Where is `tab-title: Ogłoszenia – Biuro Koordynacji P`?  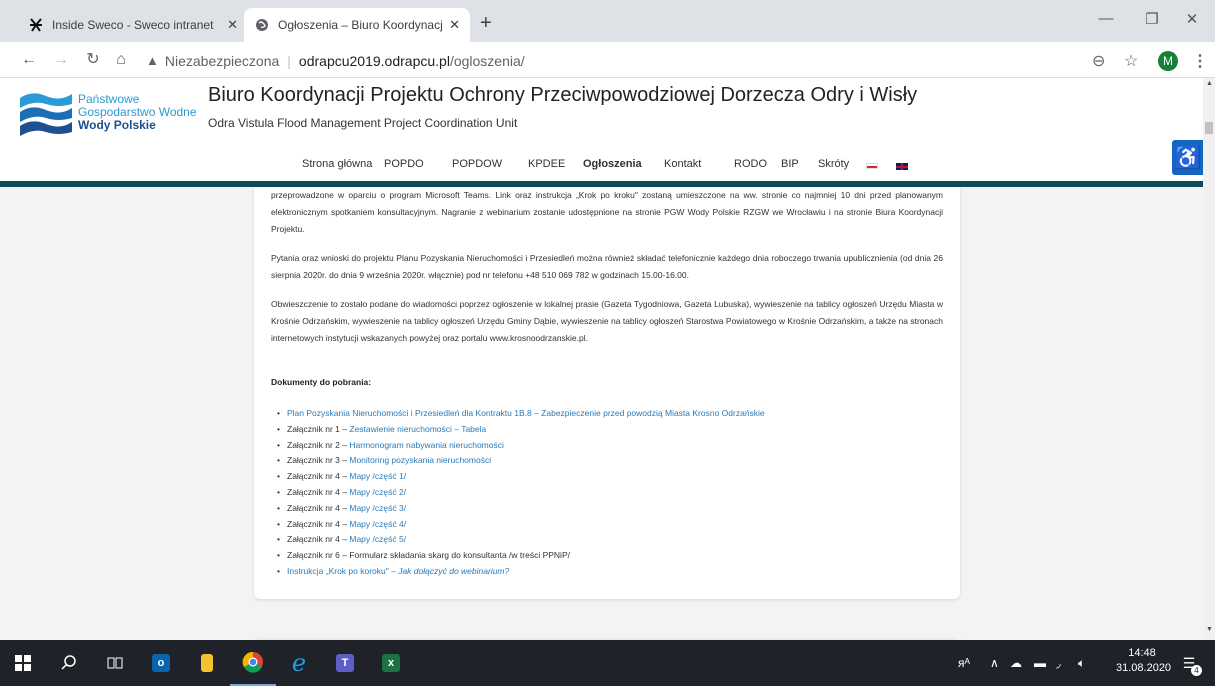
tab-title: Ogłoszenia – Biuro Koordynacji P is located at coordinates (361, 25).